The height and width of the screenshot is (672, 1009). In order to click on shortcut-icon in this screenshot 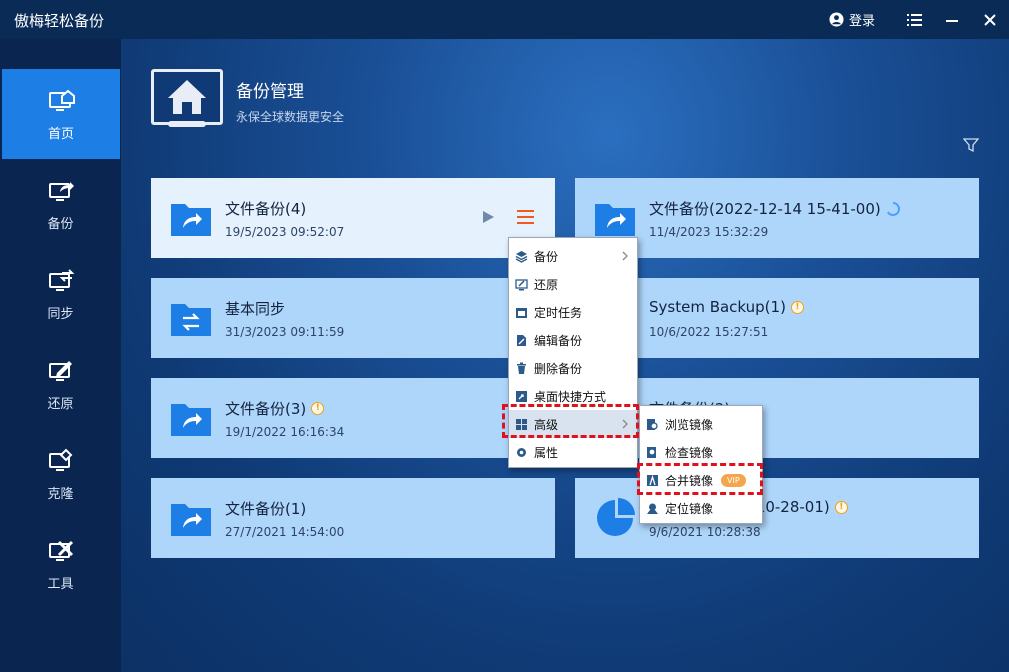, I will do `click(521, 396)`.